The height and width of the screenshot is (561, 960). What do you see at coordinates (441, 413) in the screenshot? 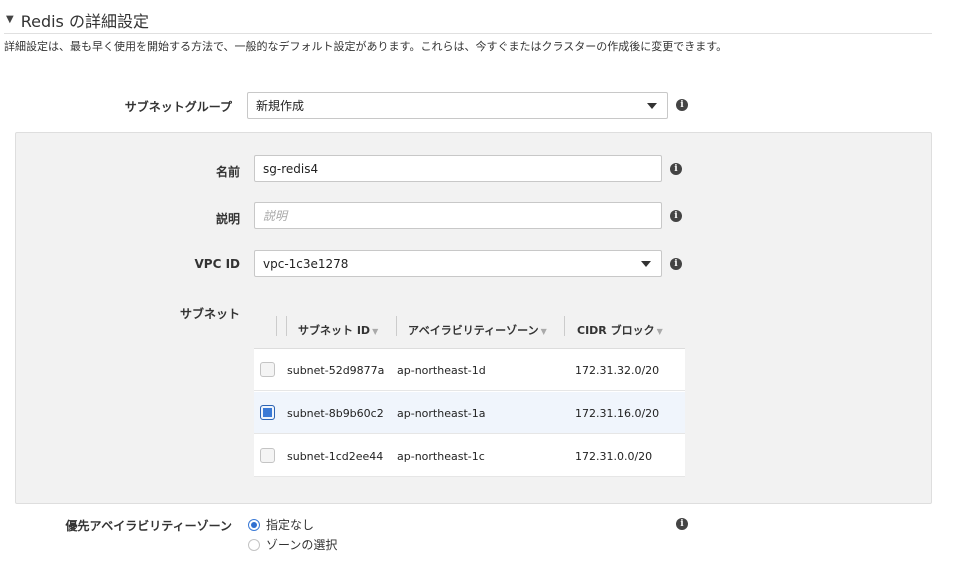
I see `az-cell: ap-northeast-1a` at bounding box center [441, 413].